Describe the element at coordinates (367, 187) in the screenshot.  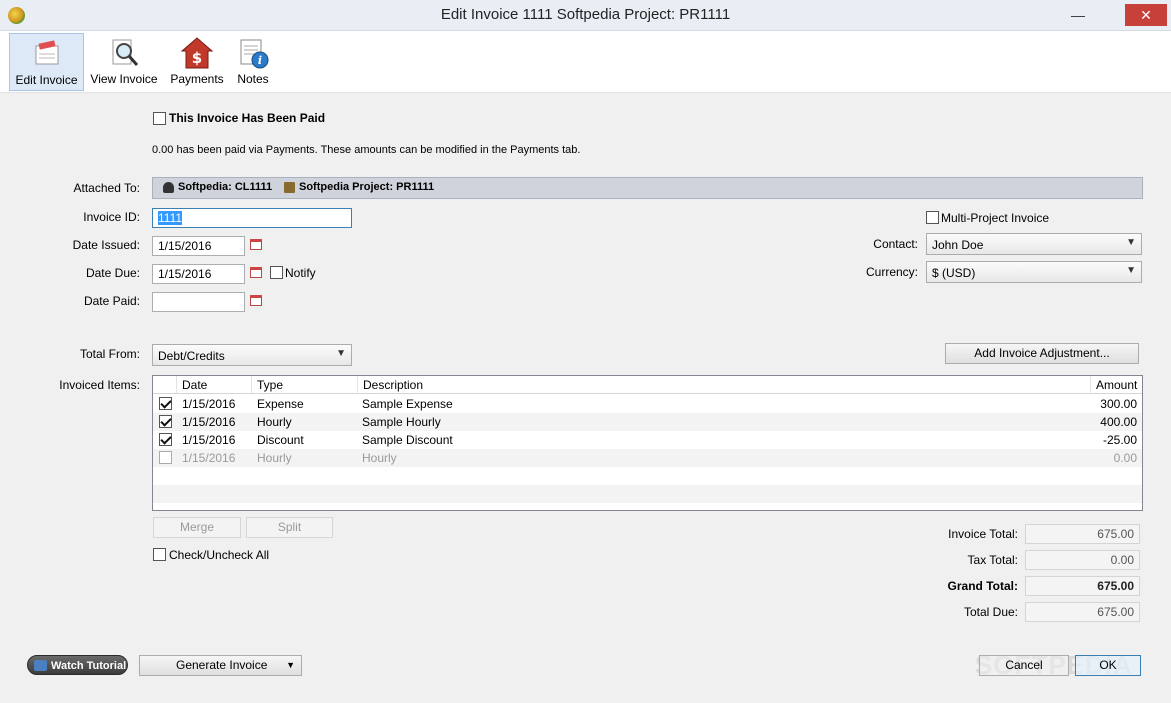
I see `project-name: Softpedia Project: PR1111` at that location.